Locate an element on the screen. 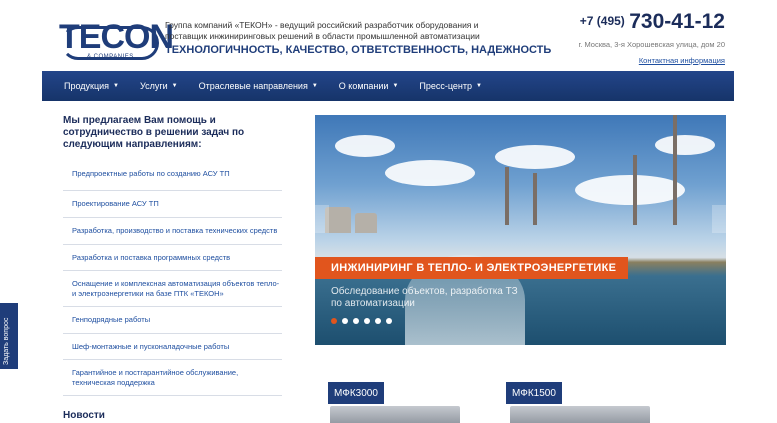 The image size is (777, 423). ask-question-tab: Задать вопрос is located at coordinates (9, 336).